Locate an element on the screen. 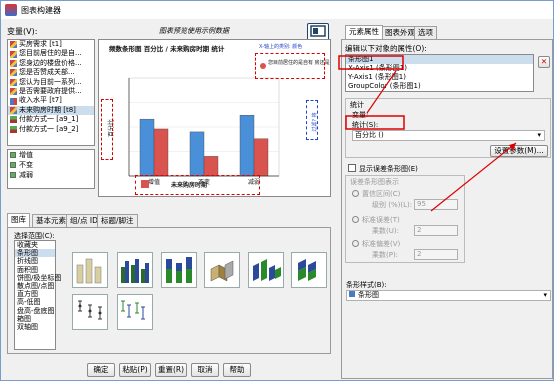 This screenshot has width=554, height=382. variable-label: 付款方式一 [a9_1] is located at coordinates (49, 119).